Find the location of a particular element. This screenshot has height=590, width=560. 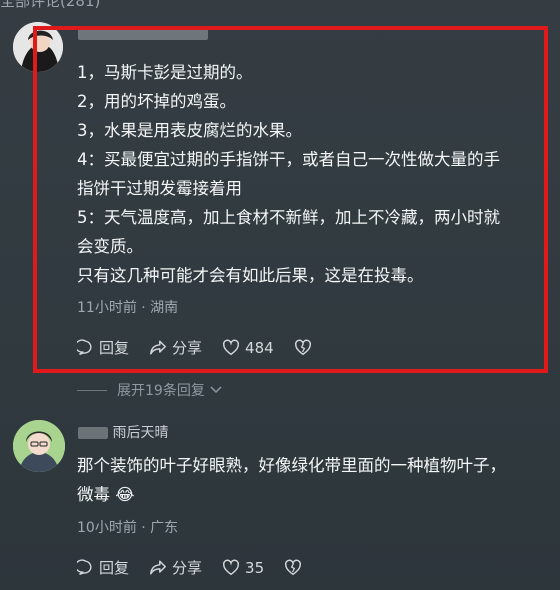

comments-header: 全部评论(281) is located at coordinates (50, 5).